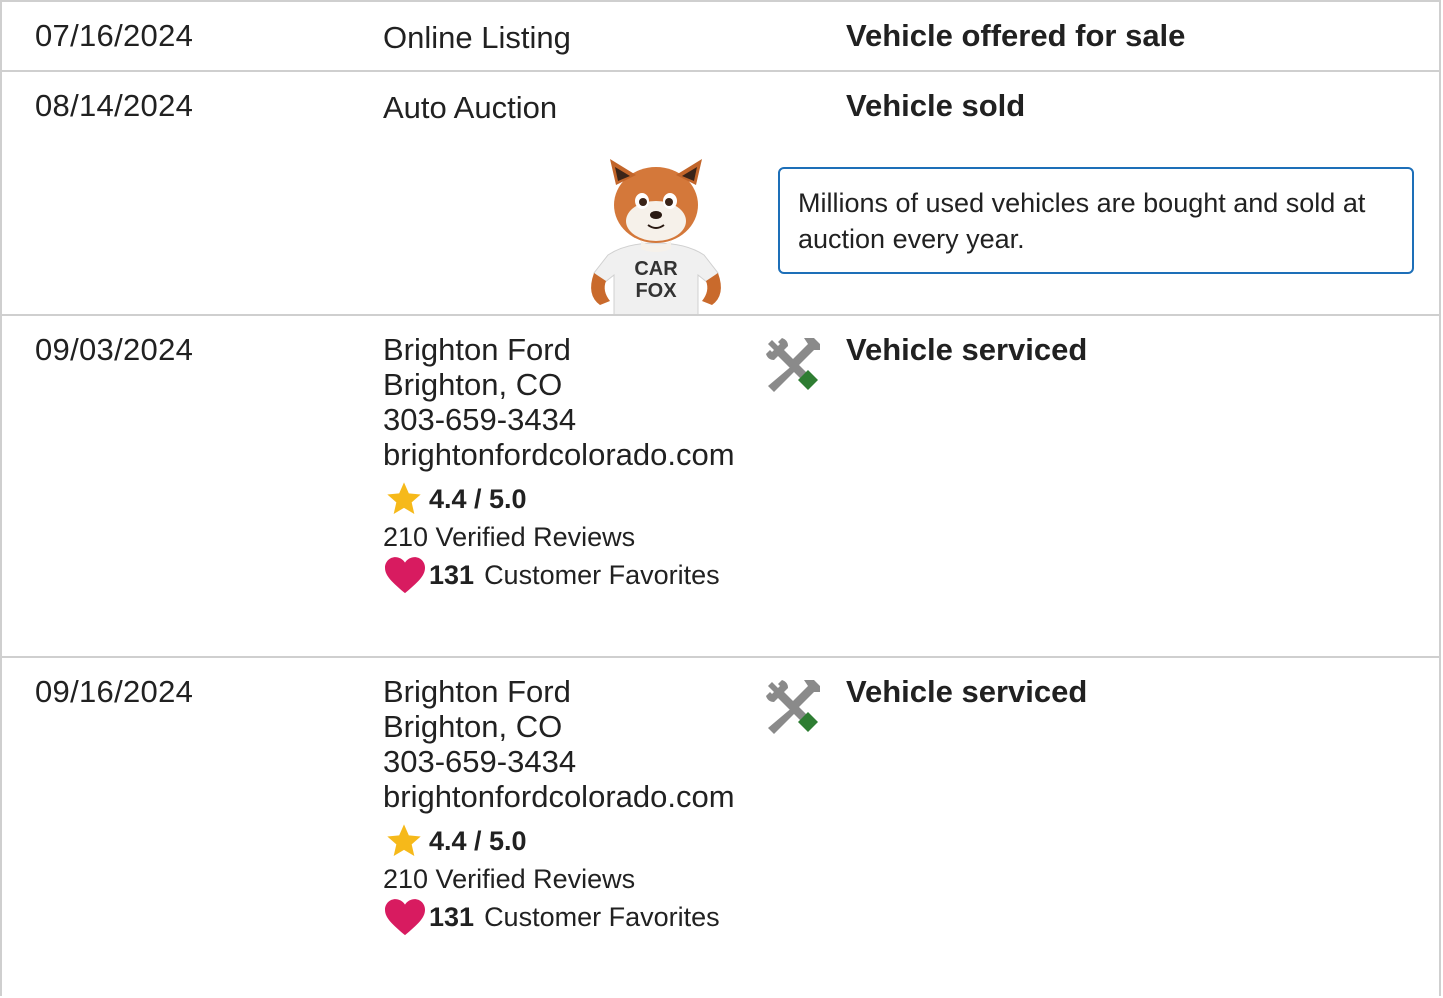 The width and height of the screenshot is (1443, 998). I want to click on record-source: Auto Auction, so click(470, 107).